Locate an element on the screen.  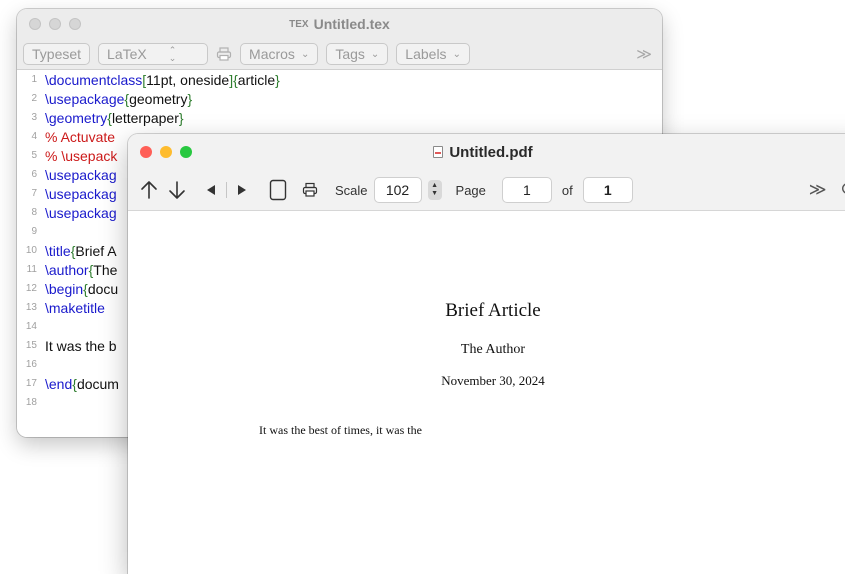
labels-menu: Labels ⌄ is located at coordinates (433, 54).